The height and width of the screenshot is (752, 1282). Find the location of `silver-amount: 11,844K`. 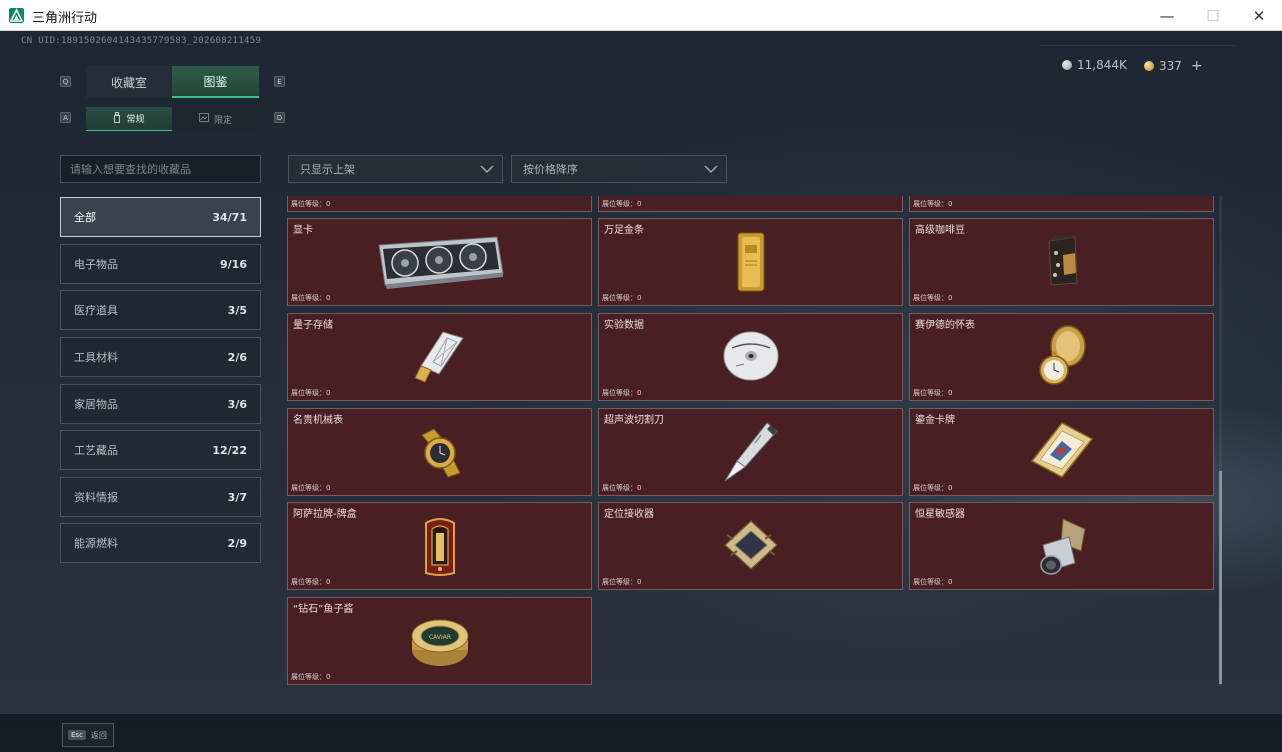

silver-amount: 11,844K is located at coordinates (1102, 65).